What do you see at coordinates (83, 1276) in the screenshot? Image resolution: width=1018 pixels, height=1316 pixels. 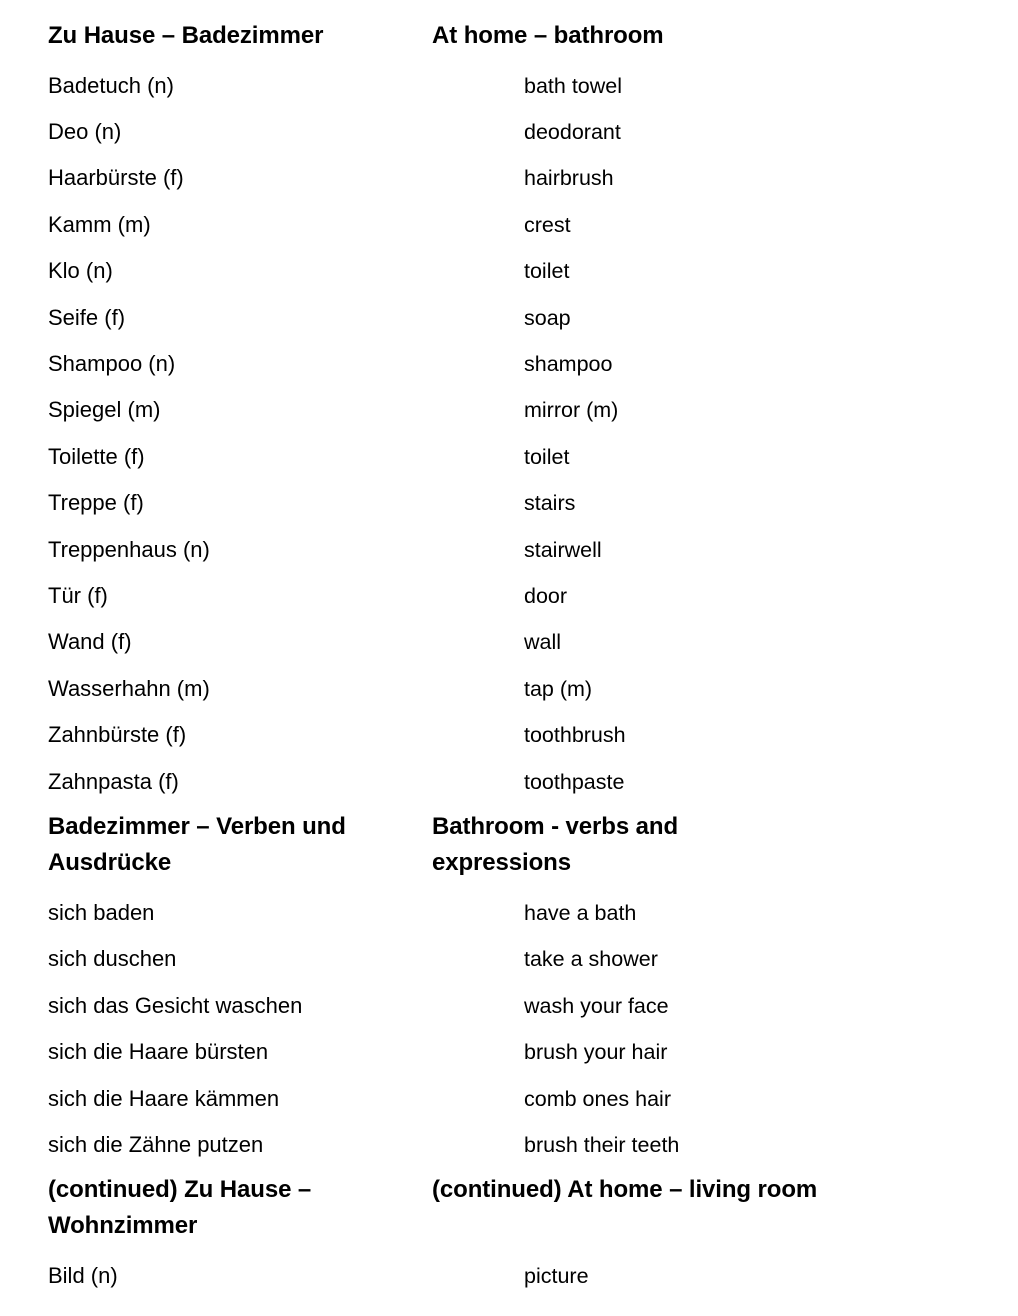 I see `glossary-term-de: Bild (n)` at bounding box center [83, 1276].